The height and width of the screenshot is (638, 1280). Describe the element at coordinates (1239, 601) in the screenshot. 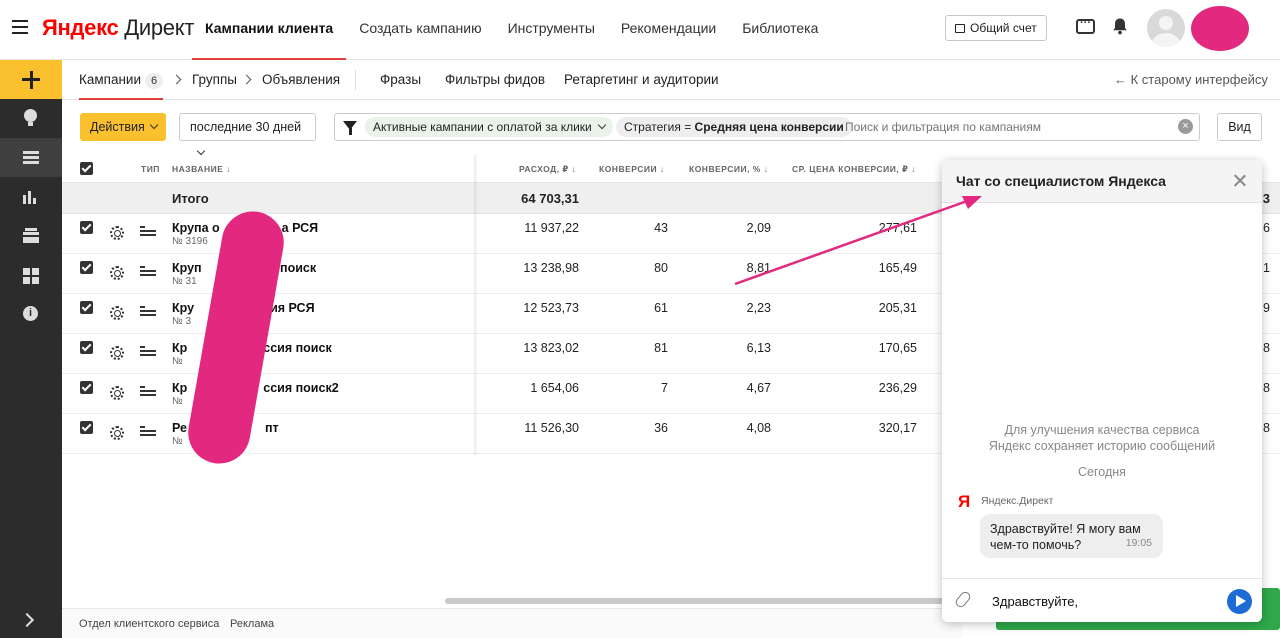

I see `send-button` at that location.